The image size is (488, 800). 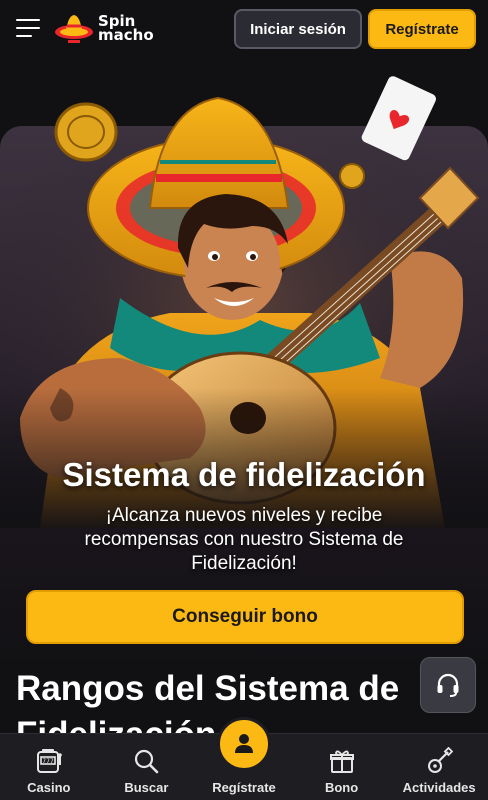 What do you see at coordinates (441, 760) in the screenshot?
I see `guitar-icon` at bounding box center [441, 760].